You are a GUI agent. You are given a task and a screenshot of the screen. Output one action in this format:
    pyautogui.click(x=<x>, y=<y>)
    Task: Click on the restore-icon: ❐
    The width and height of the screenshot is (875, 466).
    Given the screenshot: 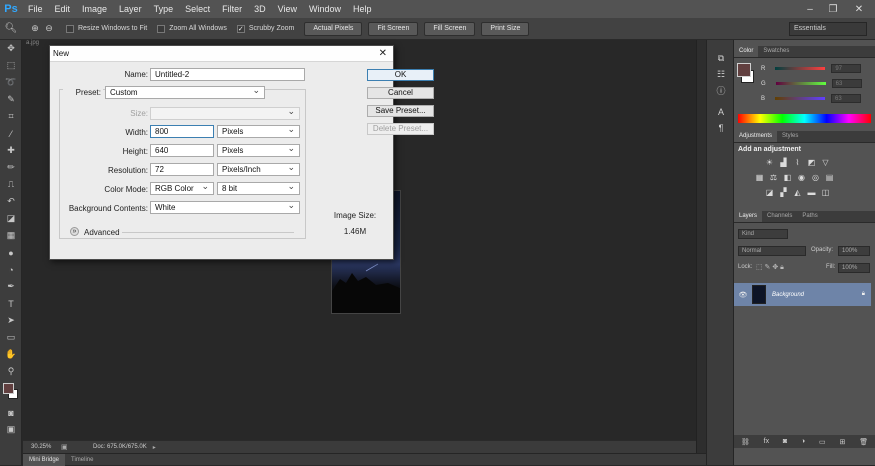 What is the action you would take?
    pyautogui.click(x=833, y=9)
    